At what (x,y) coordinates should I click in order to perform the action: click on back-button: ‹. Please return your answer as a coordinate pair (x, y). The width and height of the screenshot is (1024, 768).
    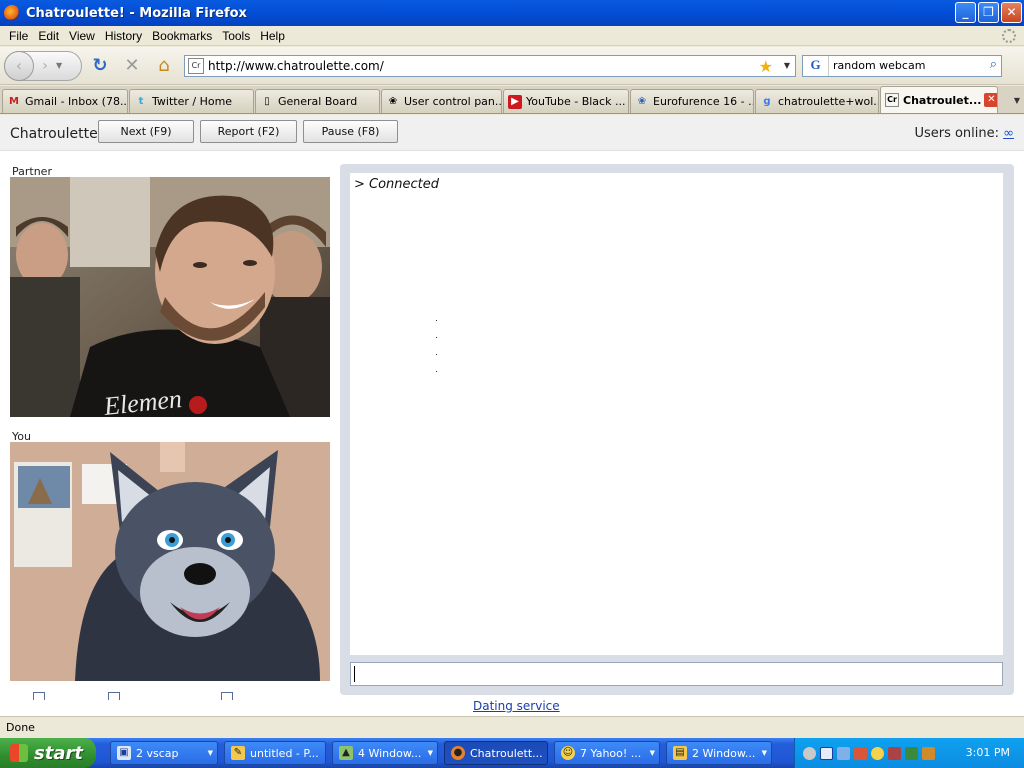
    Looking at the image, I should click on (19, 65).